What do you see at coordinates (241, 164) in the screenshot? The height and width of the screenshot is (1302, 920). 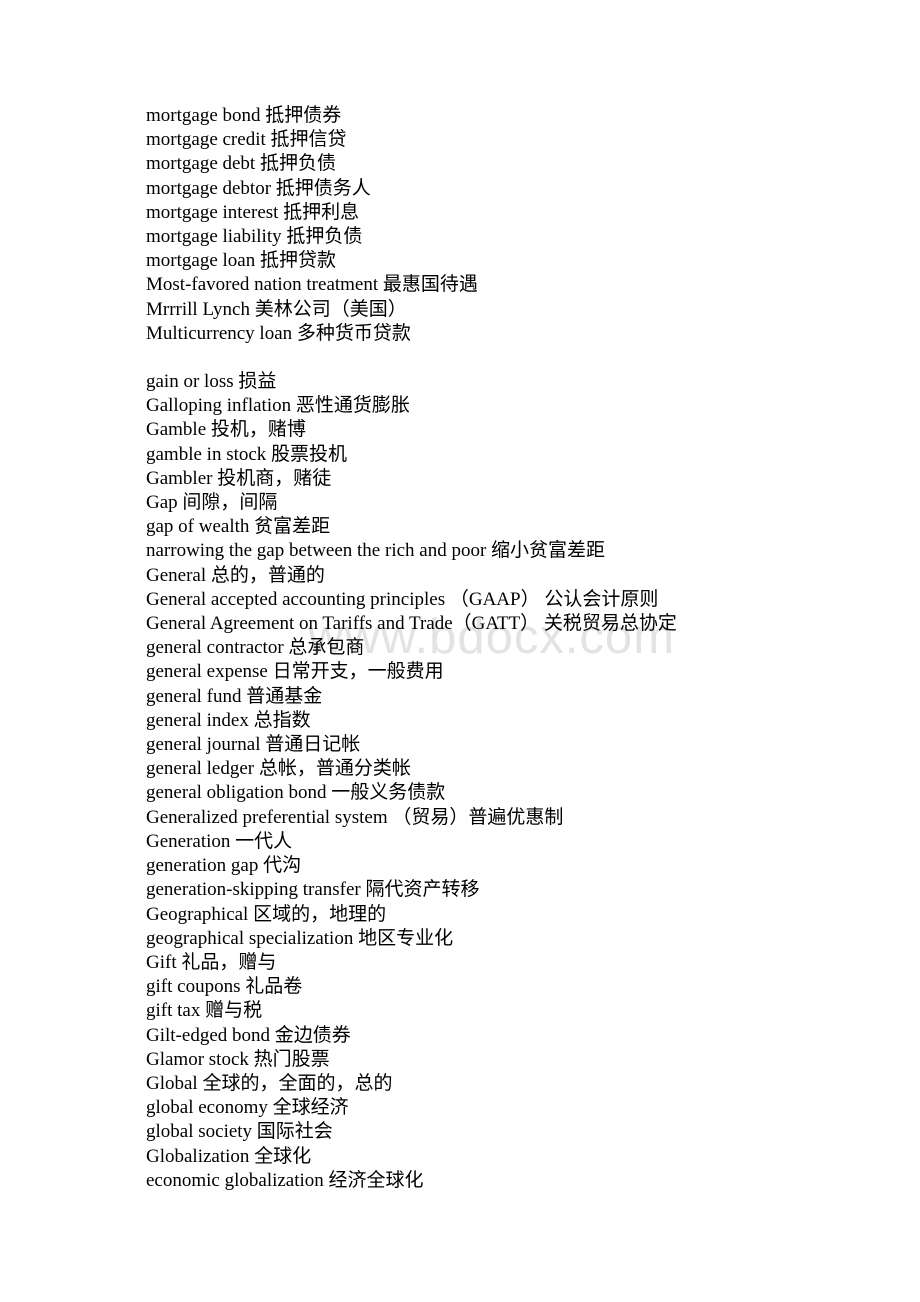 I see `glossary-entry: mortgage debt 抵押负债` at bounding box center [241, 164].